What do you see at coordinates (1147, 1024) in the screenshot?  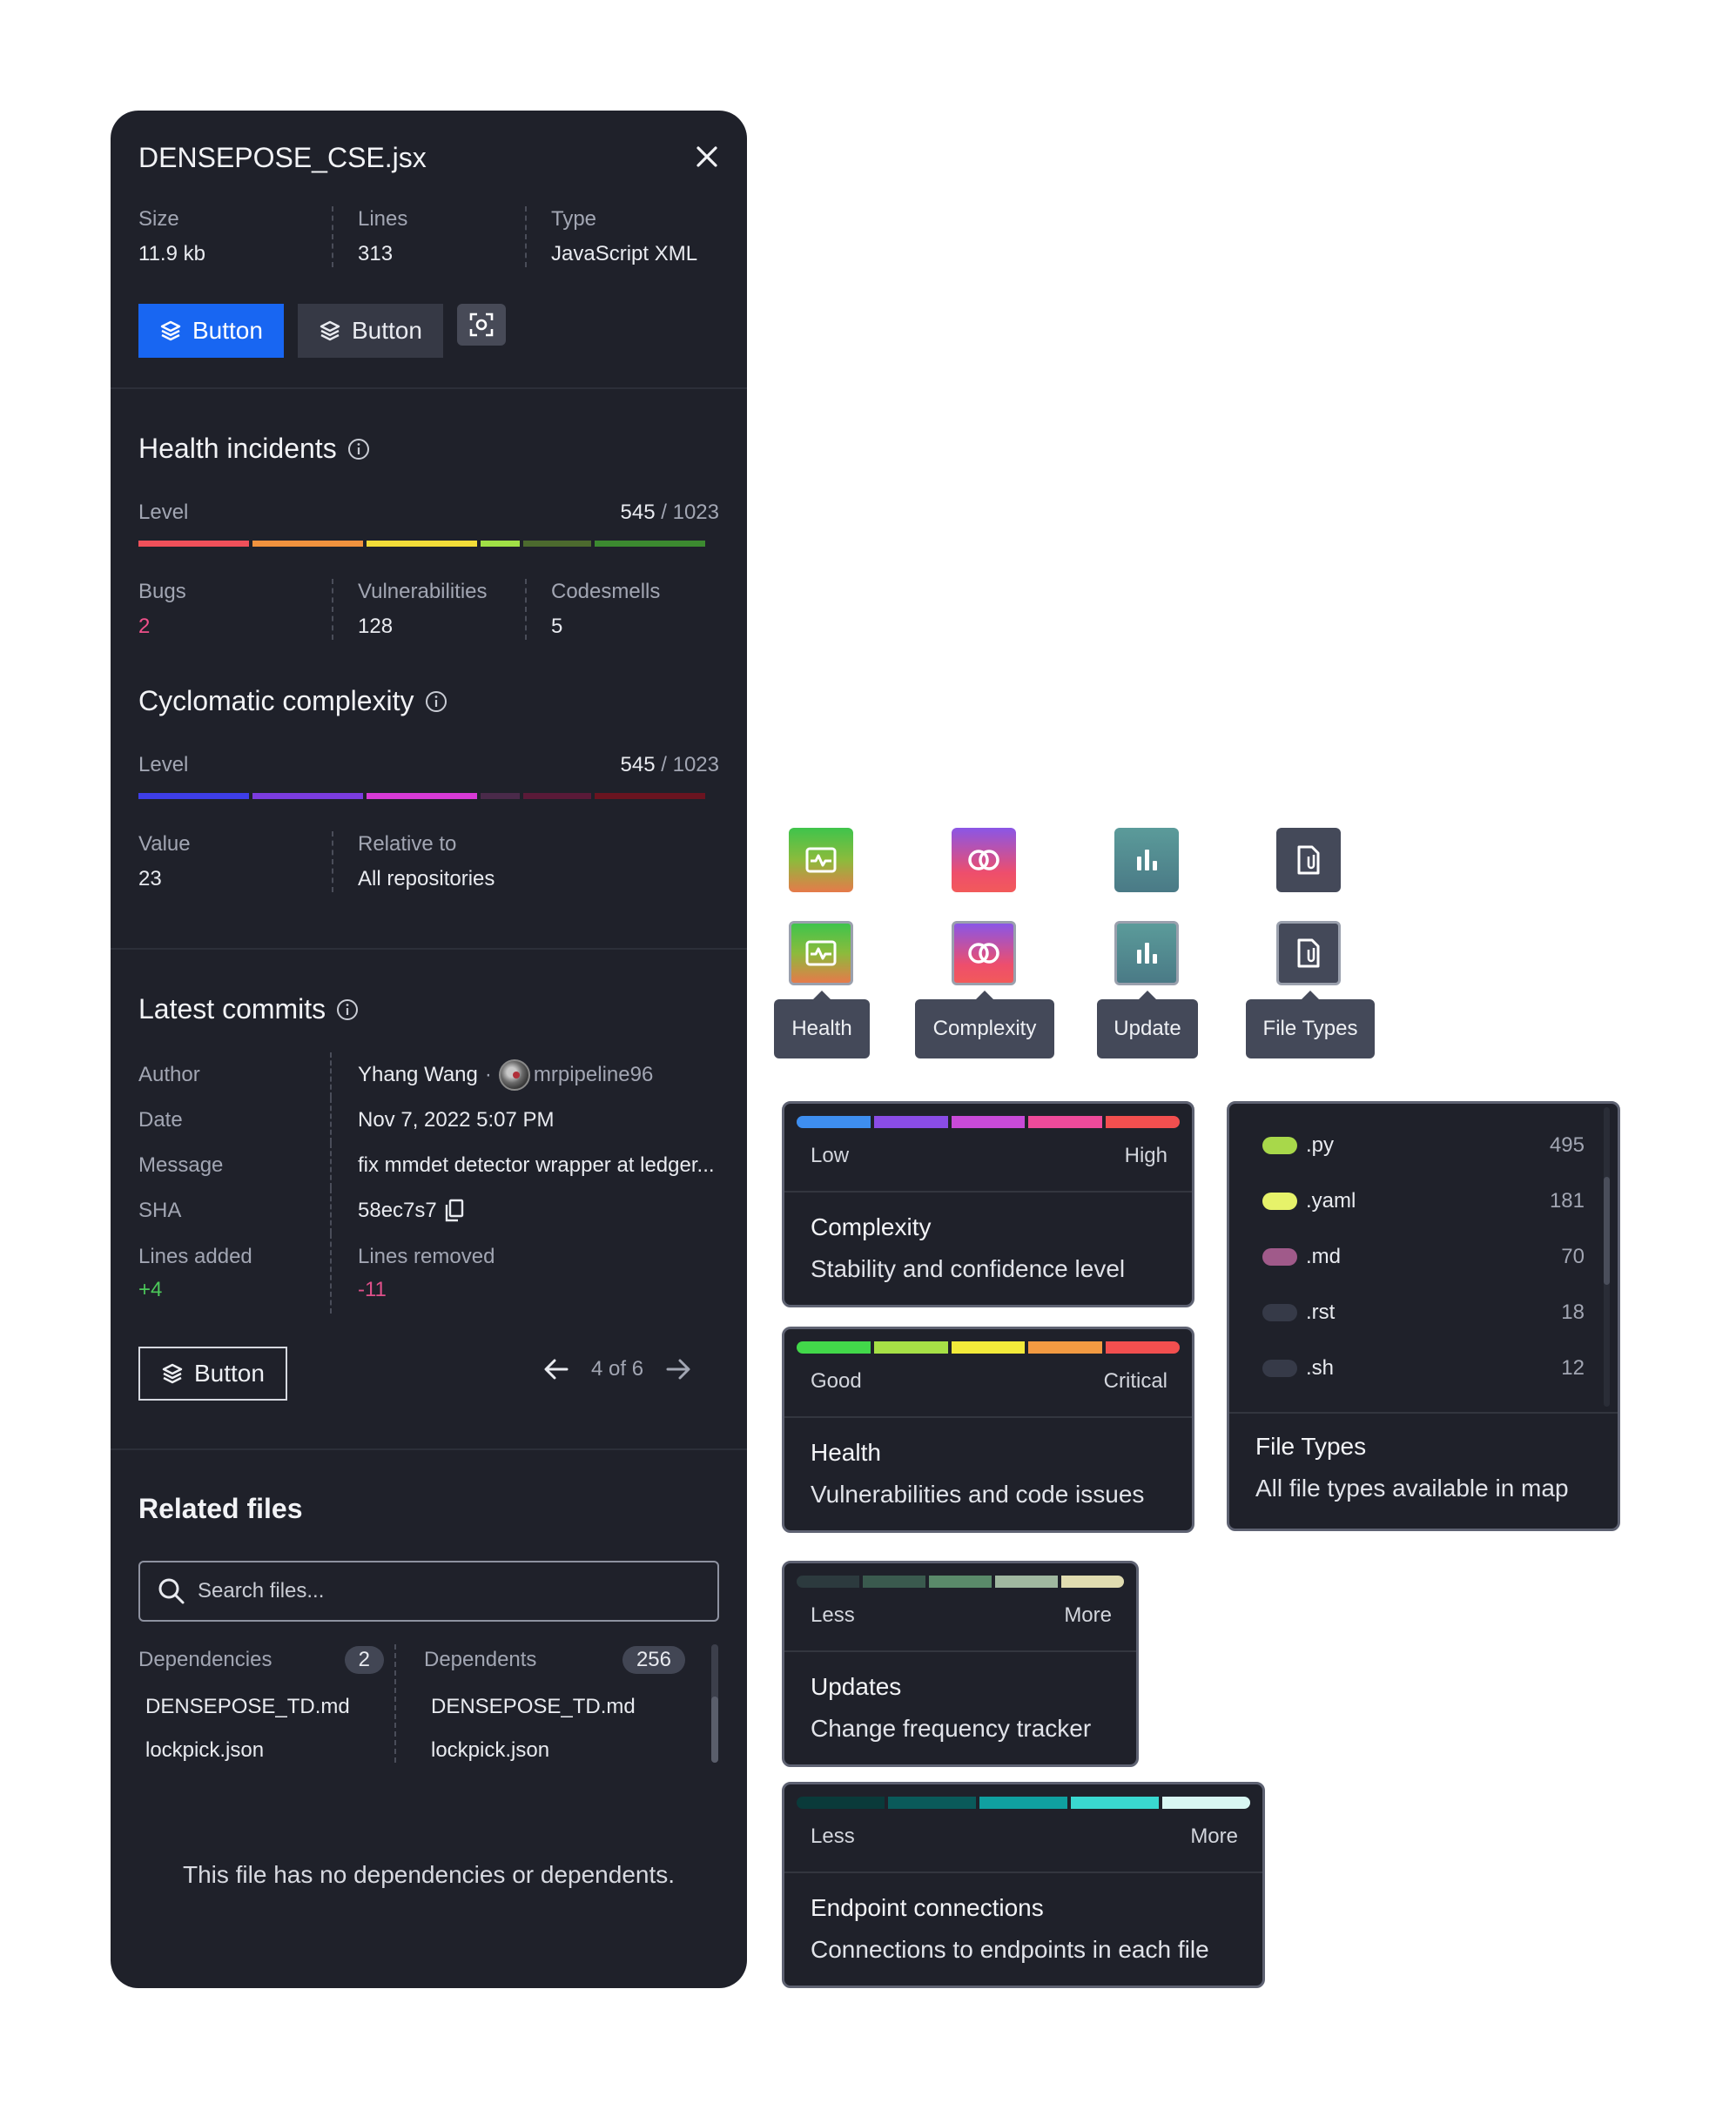 I see `tooltip-update: Update` at bounding box center [1147, 1024].